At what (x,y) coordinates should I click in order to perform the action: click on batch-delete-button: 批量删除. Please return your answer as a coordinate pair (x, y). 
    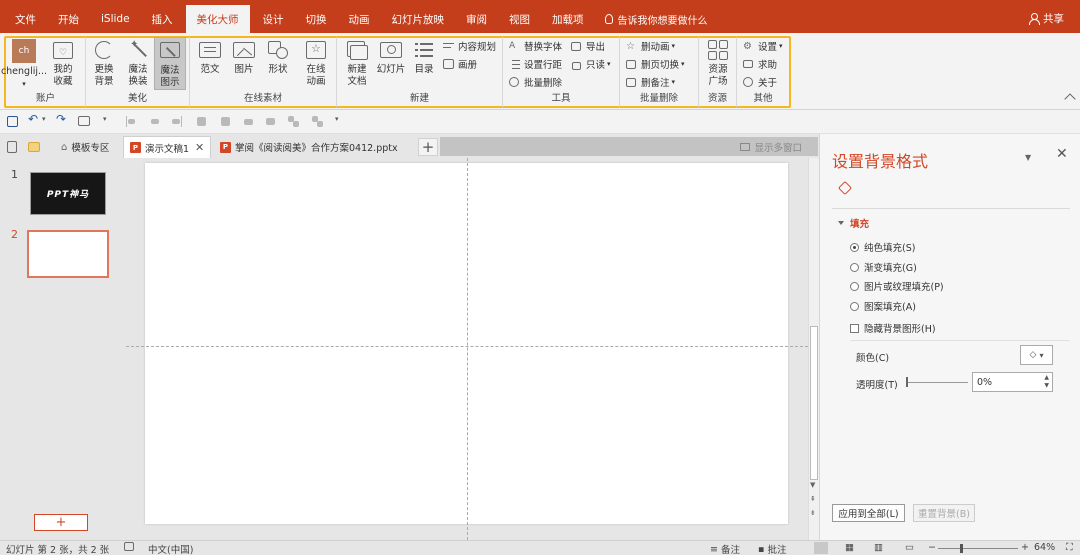
    Looking at the image, I should click on (535, 82).